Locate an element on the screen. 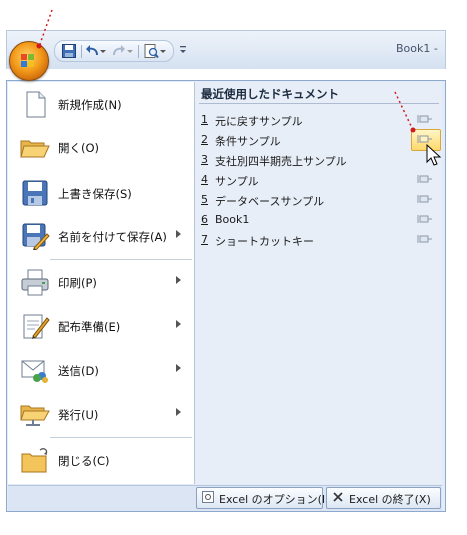 Image resolution: width=467 pixels, height=535 pixels. mouse-cursor-icon is located at coordinates (434, 154).